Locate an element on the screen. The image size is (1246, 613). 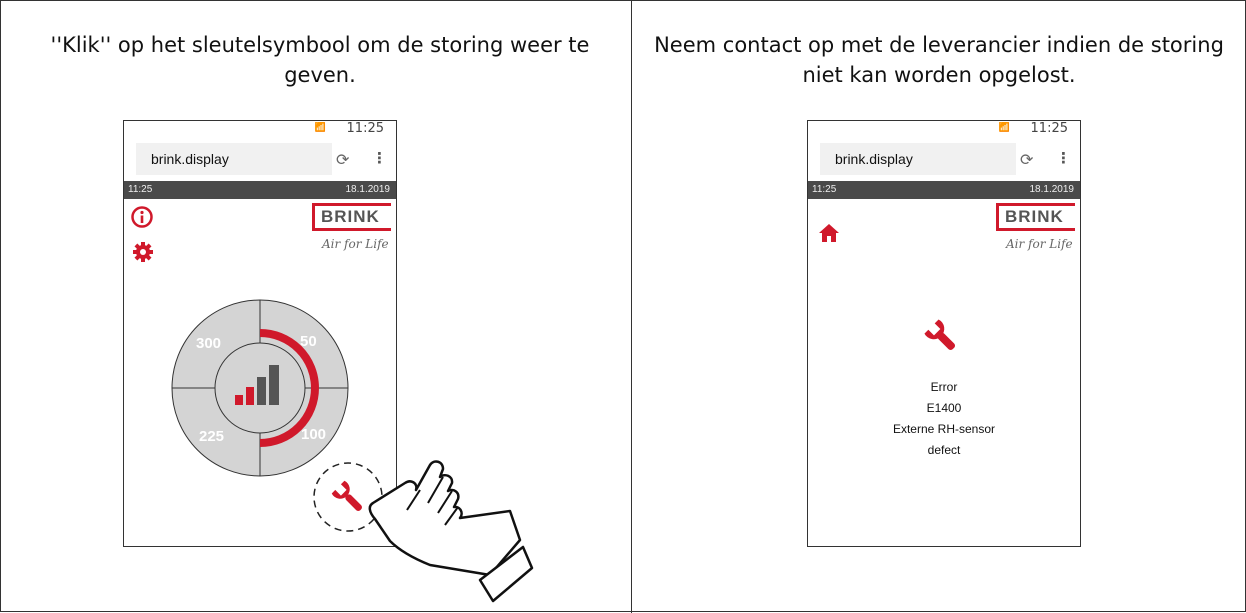
wrench-icon is located at coordinates (940, 335).